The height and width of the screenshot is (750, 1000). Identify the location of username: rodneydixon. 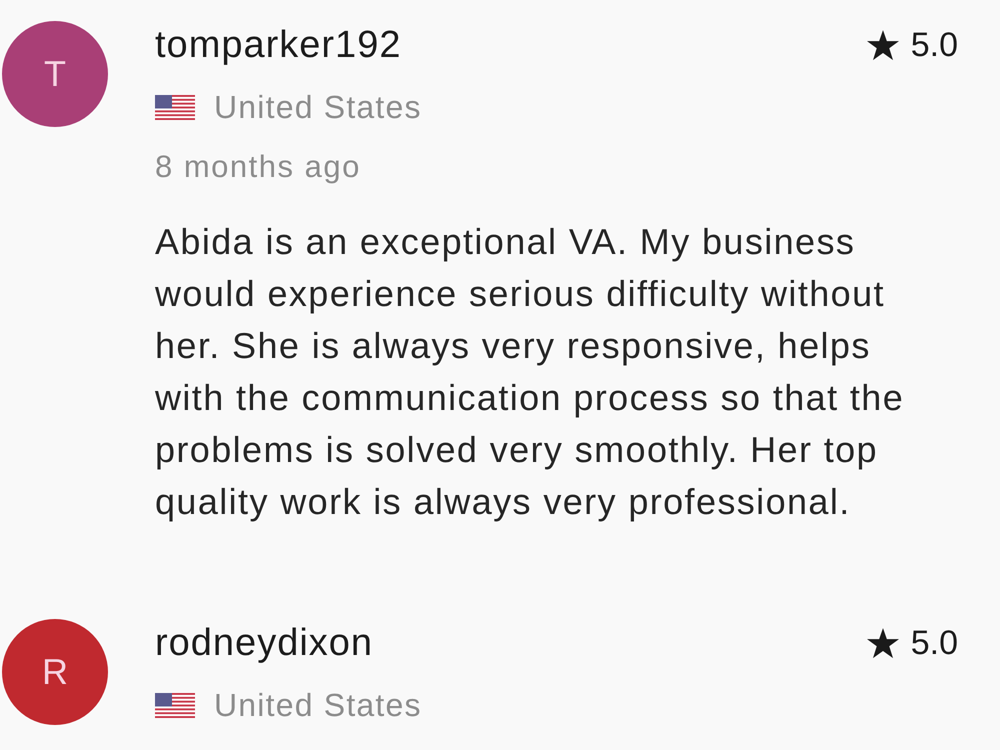
(264, 643).